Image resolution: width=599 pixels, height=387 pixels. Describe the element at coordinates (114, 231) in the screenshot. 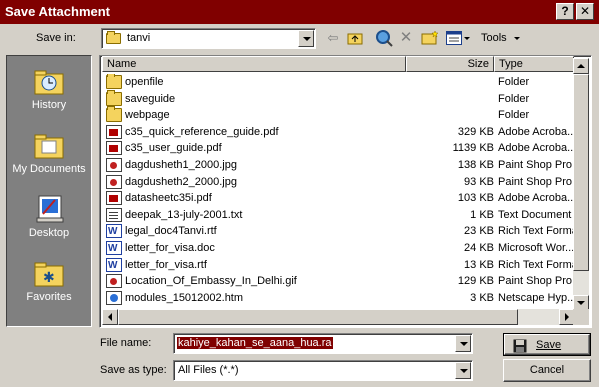

I see `word-document-icon` at that location.